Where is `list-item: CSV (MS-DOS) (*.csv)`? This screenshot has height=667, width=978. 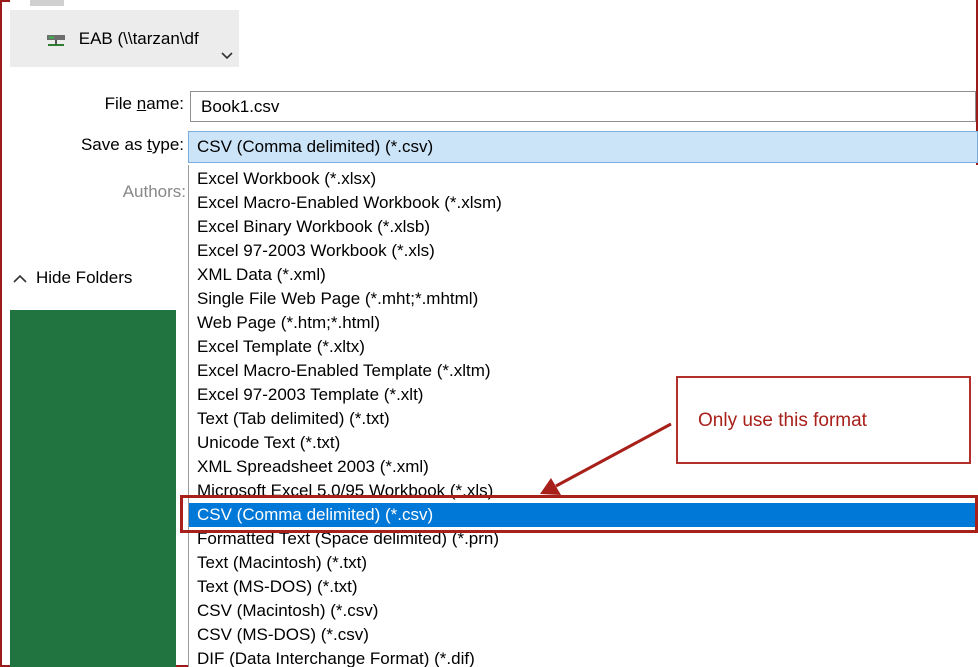 list-item: CSV (MS-DOS) (*.csv) is located at coordinates (583, 635).